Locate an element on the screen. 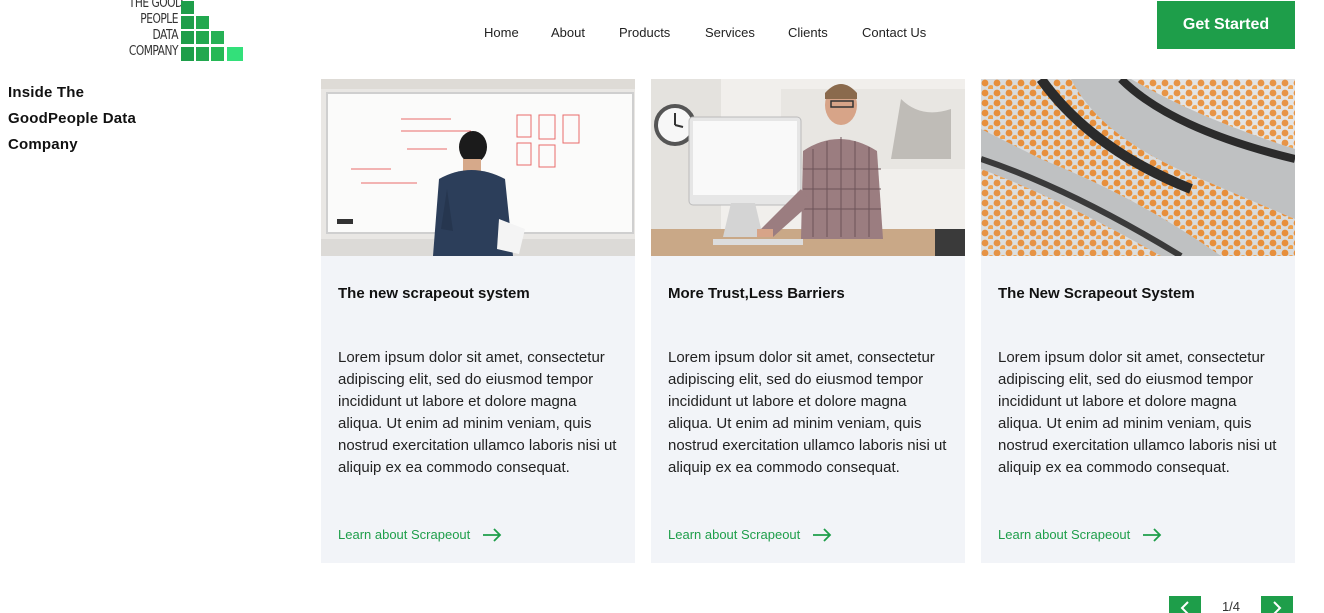  chevron-right-icon is located at coordinates (1277, 607).